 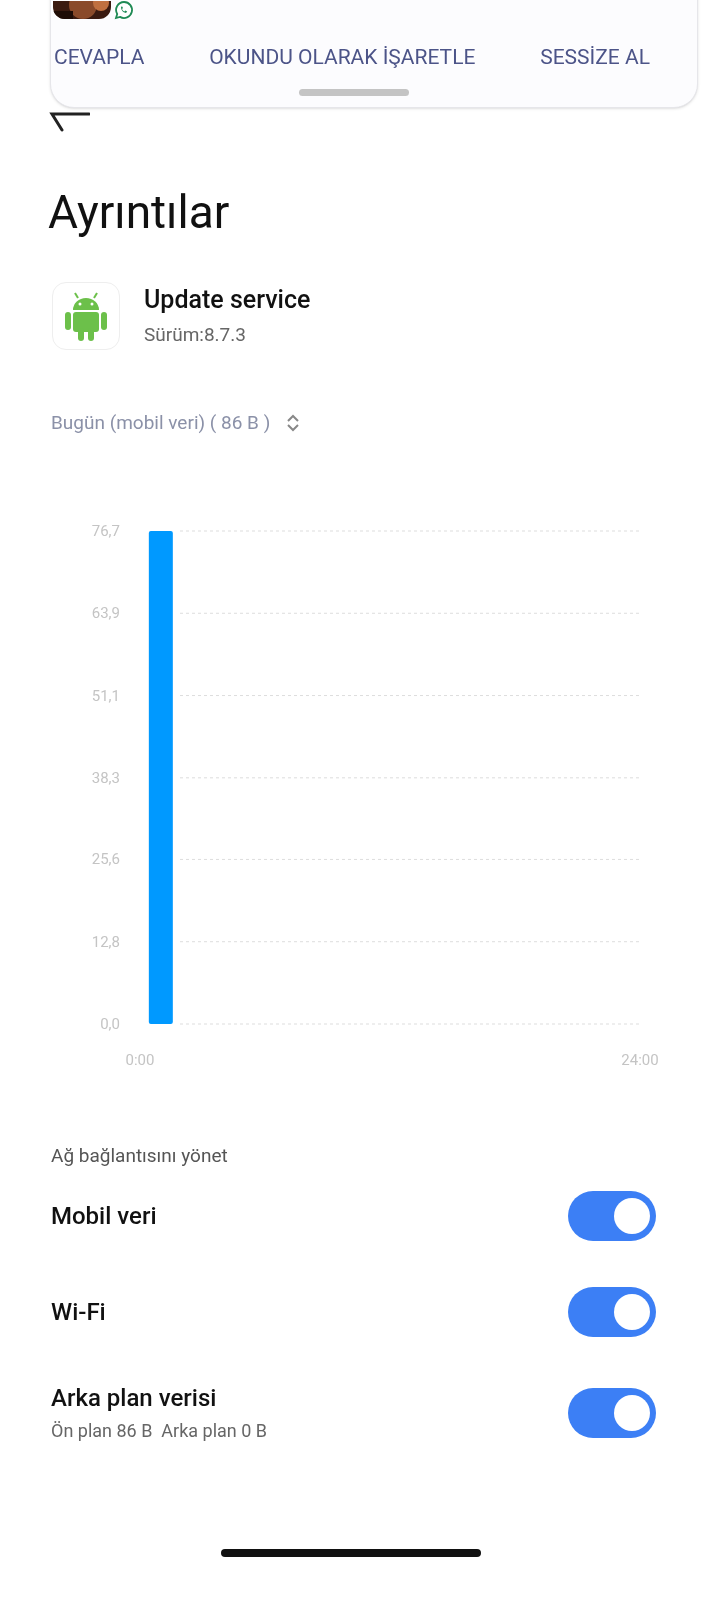 I want to click on axis-tick-label: 0:00, so click(x=140, y=1060).